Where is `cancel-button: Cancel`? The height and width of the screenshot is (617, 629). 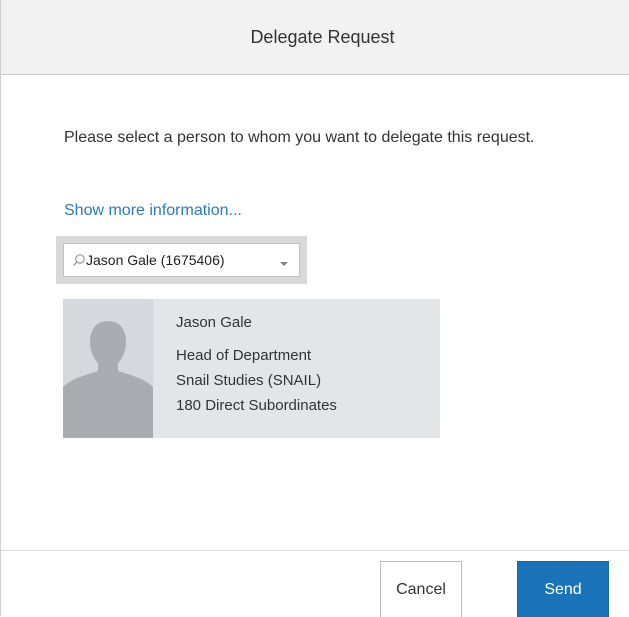
cancel-button: Cancel is located at coordinates (421, 589).